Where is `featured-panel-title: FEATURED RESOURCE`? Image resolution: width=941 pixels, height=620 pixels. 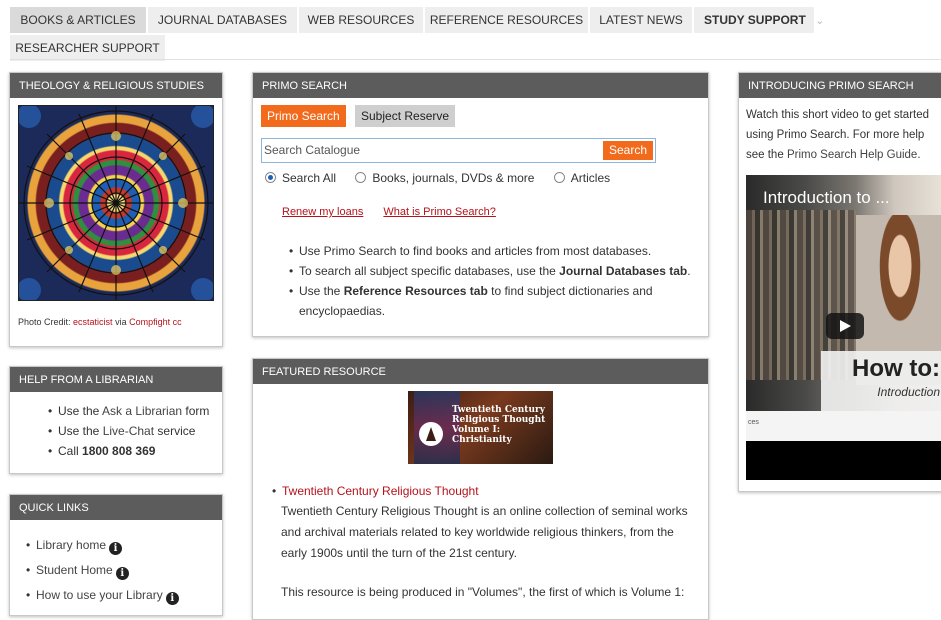
featured-panel-title: FEATURED RESOURCE is located at coordinates (480, 371).